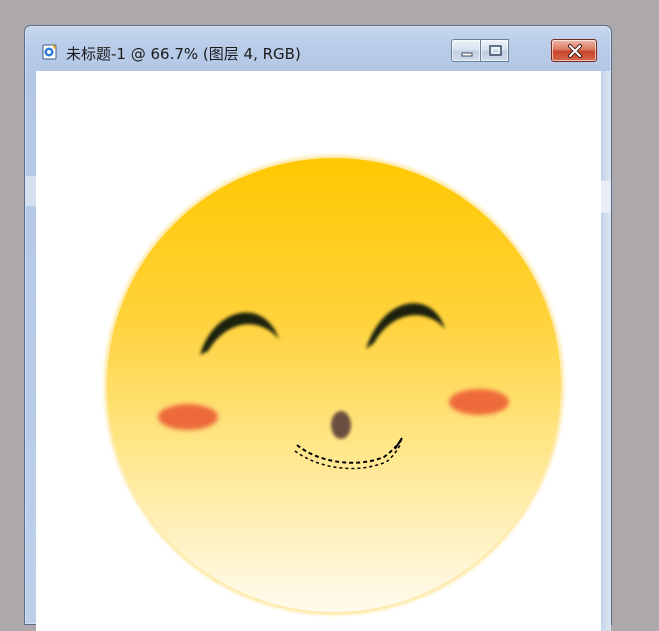 Image resolution: width=659 pixels, height=631 pixels. Describe the element at coordinates (466, 50) in the screenshot. I see `minimize-button` at that location.